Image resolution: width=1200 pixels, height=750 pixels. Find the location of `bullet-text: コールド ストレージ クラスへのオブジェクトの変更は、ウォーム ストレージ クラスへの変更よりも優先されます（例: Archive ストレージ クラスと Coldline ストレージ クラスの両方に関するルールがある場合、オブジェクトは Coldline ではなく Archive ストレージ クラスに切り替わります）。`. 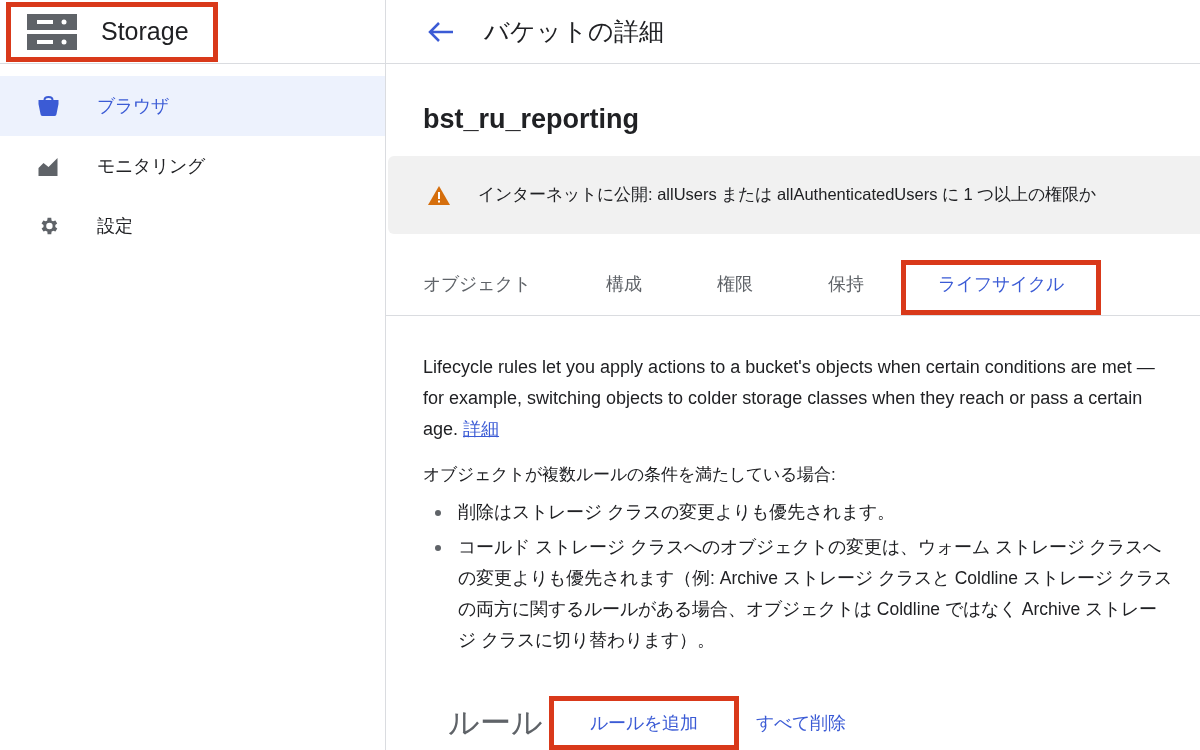

bullet-text: コールド ストレージ クラスへのオブジェクトの変更は、ウォーム ストレージ クラスへの変更よりも優先されます（例: Archive ストレージ クラスと Coldline ストレージ クラスの両方に関するルールがある場合、オブジェクトは Coldline ではなく Archive ストレージ クラスに切り替わります）。 is located at coordinates (815, 594).